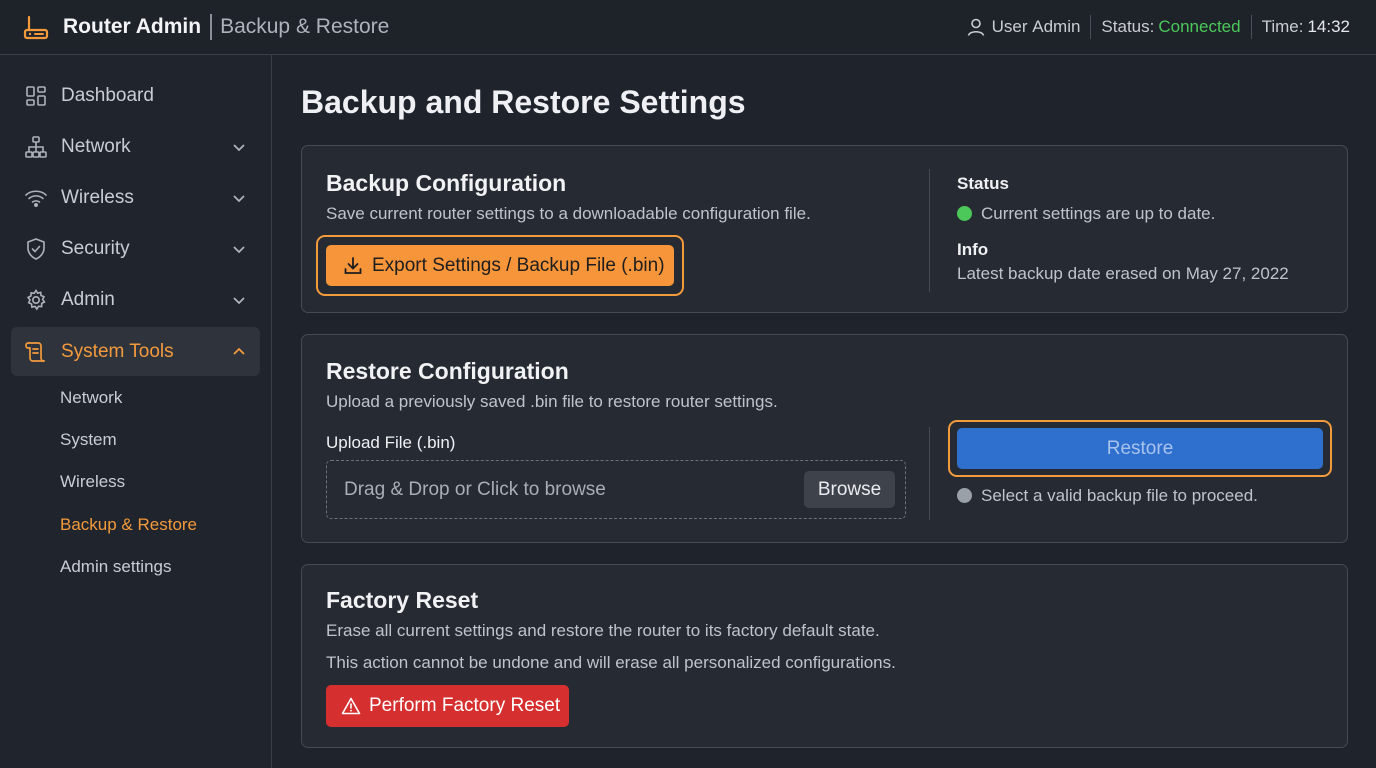 Image resolution: width=1376 pixels, height=768 pixels. I want to click on gear-icon, so click(36, 300).